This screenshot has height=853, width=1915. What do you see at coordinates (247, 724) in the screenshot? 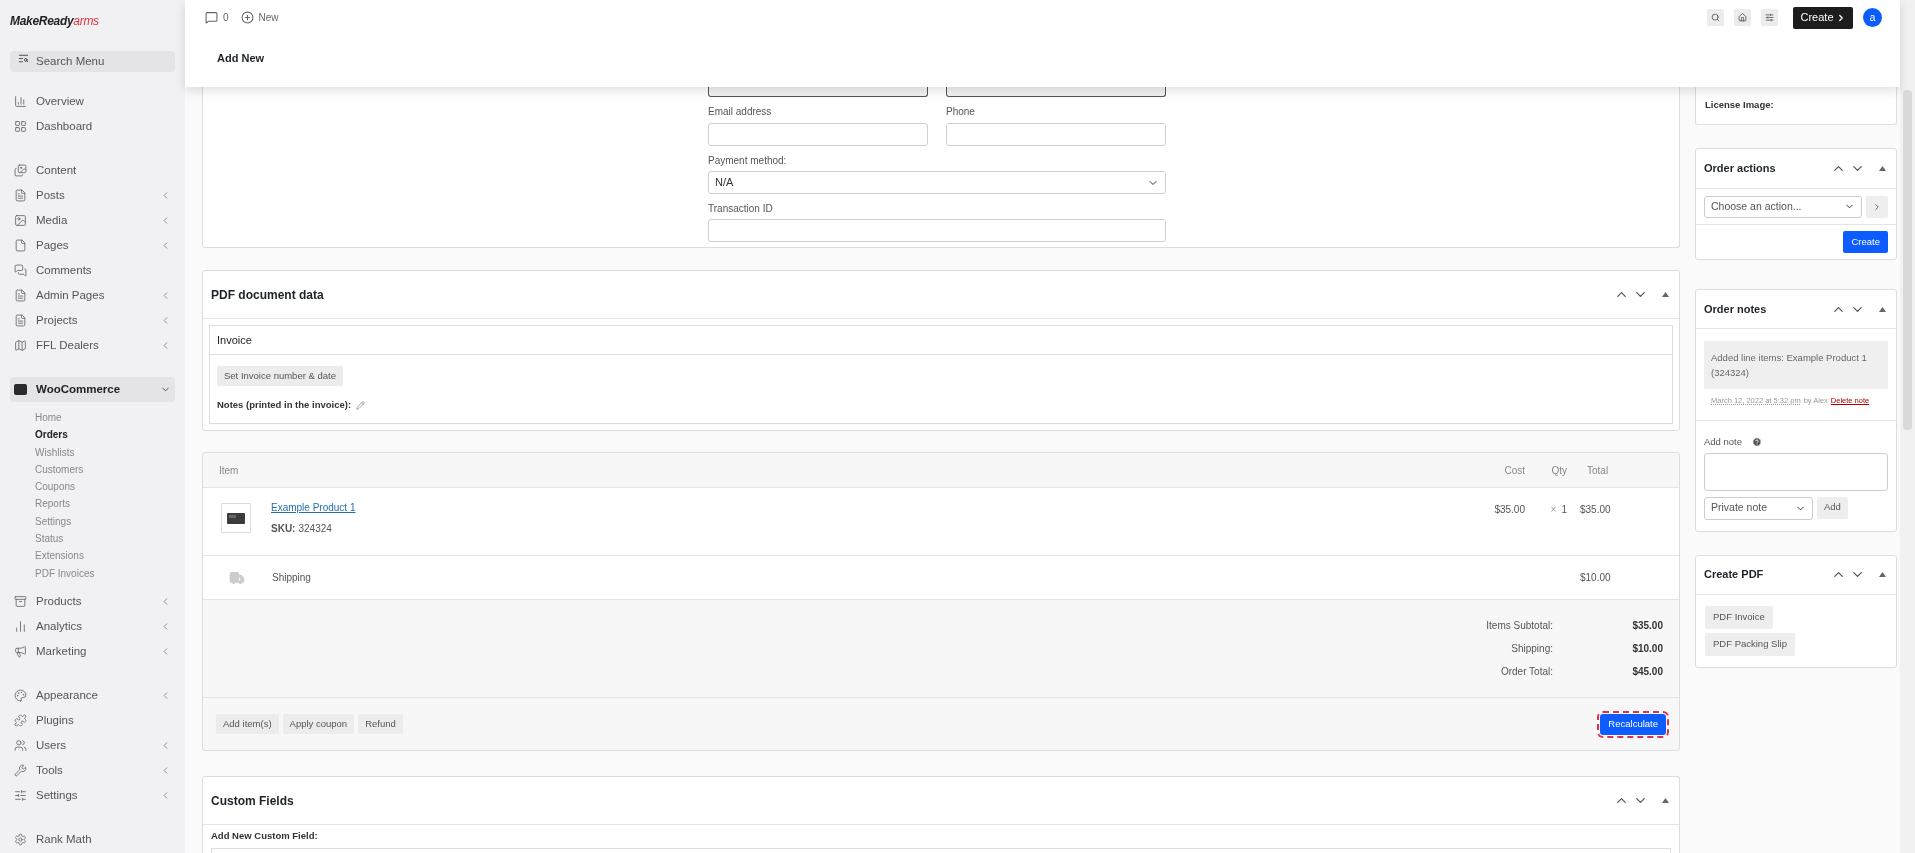
I see `order-action-button: Add item(s)` at bounding box center [247, 724].